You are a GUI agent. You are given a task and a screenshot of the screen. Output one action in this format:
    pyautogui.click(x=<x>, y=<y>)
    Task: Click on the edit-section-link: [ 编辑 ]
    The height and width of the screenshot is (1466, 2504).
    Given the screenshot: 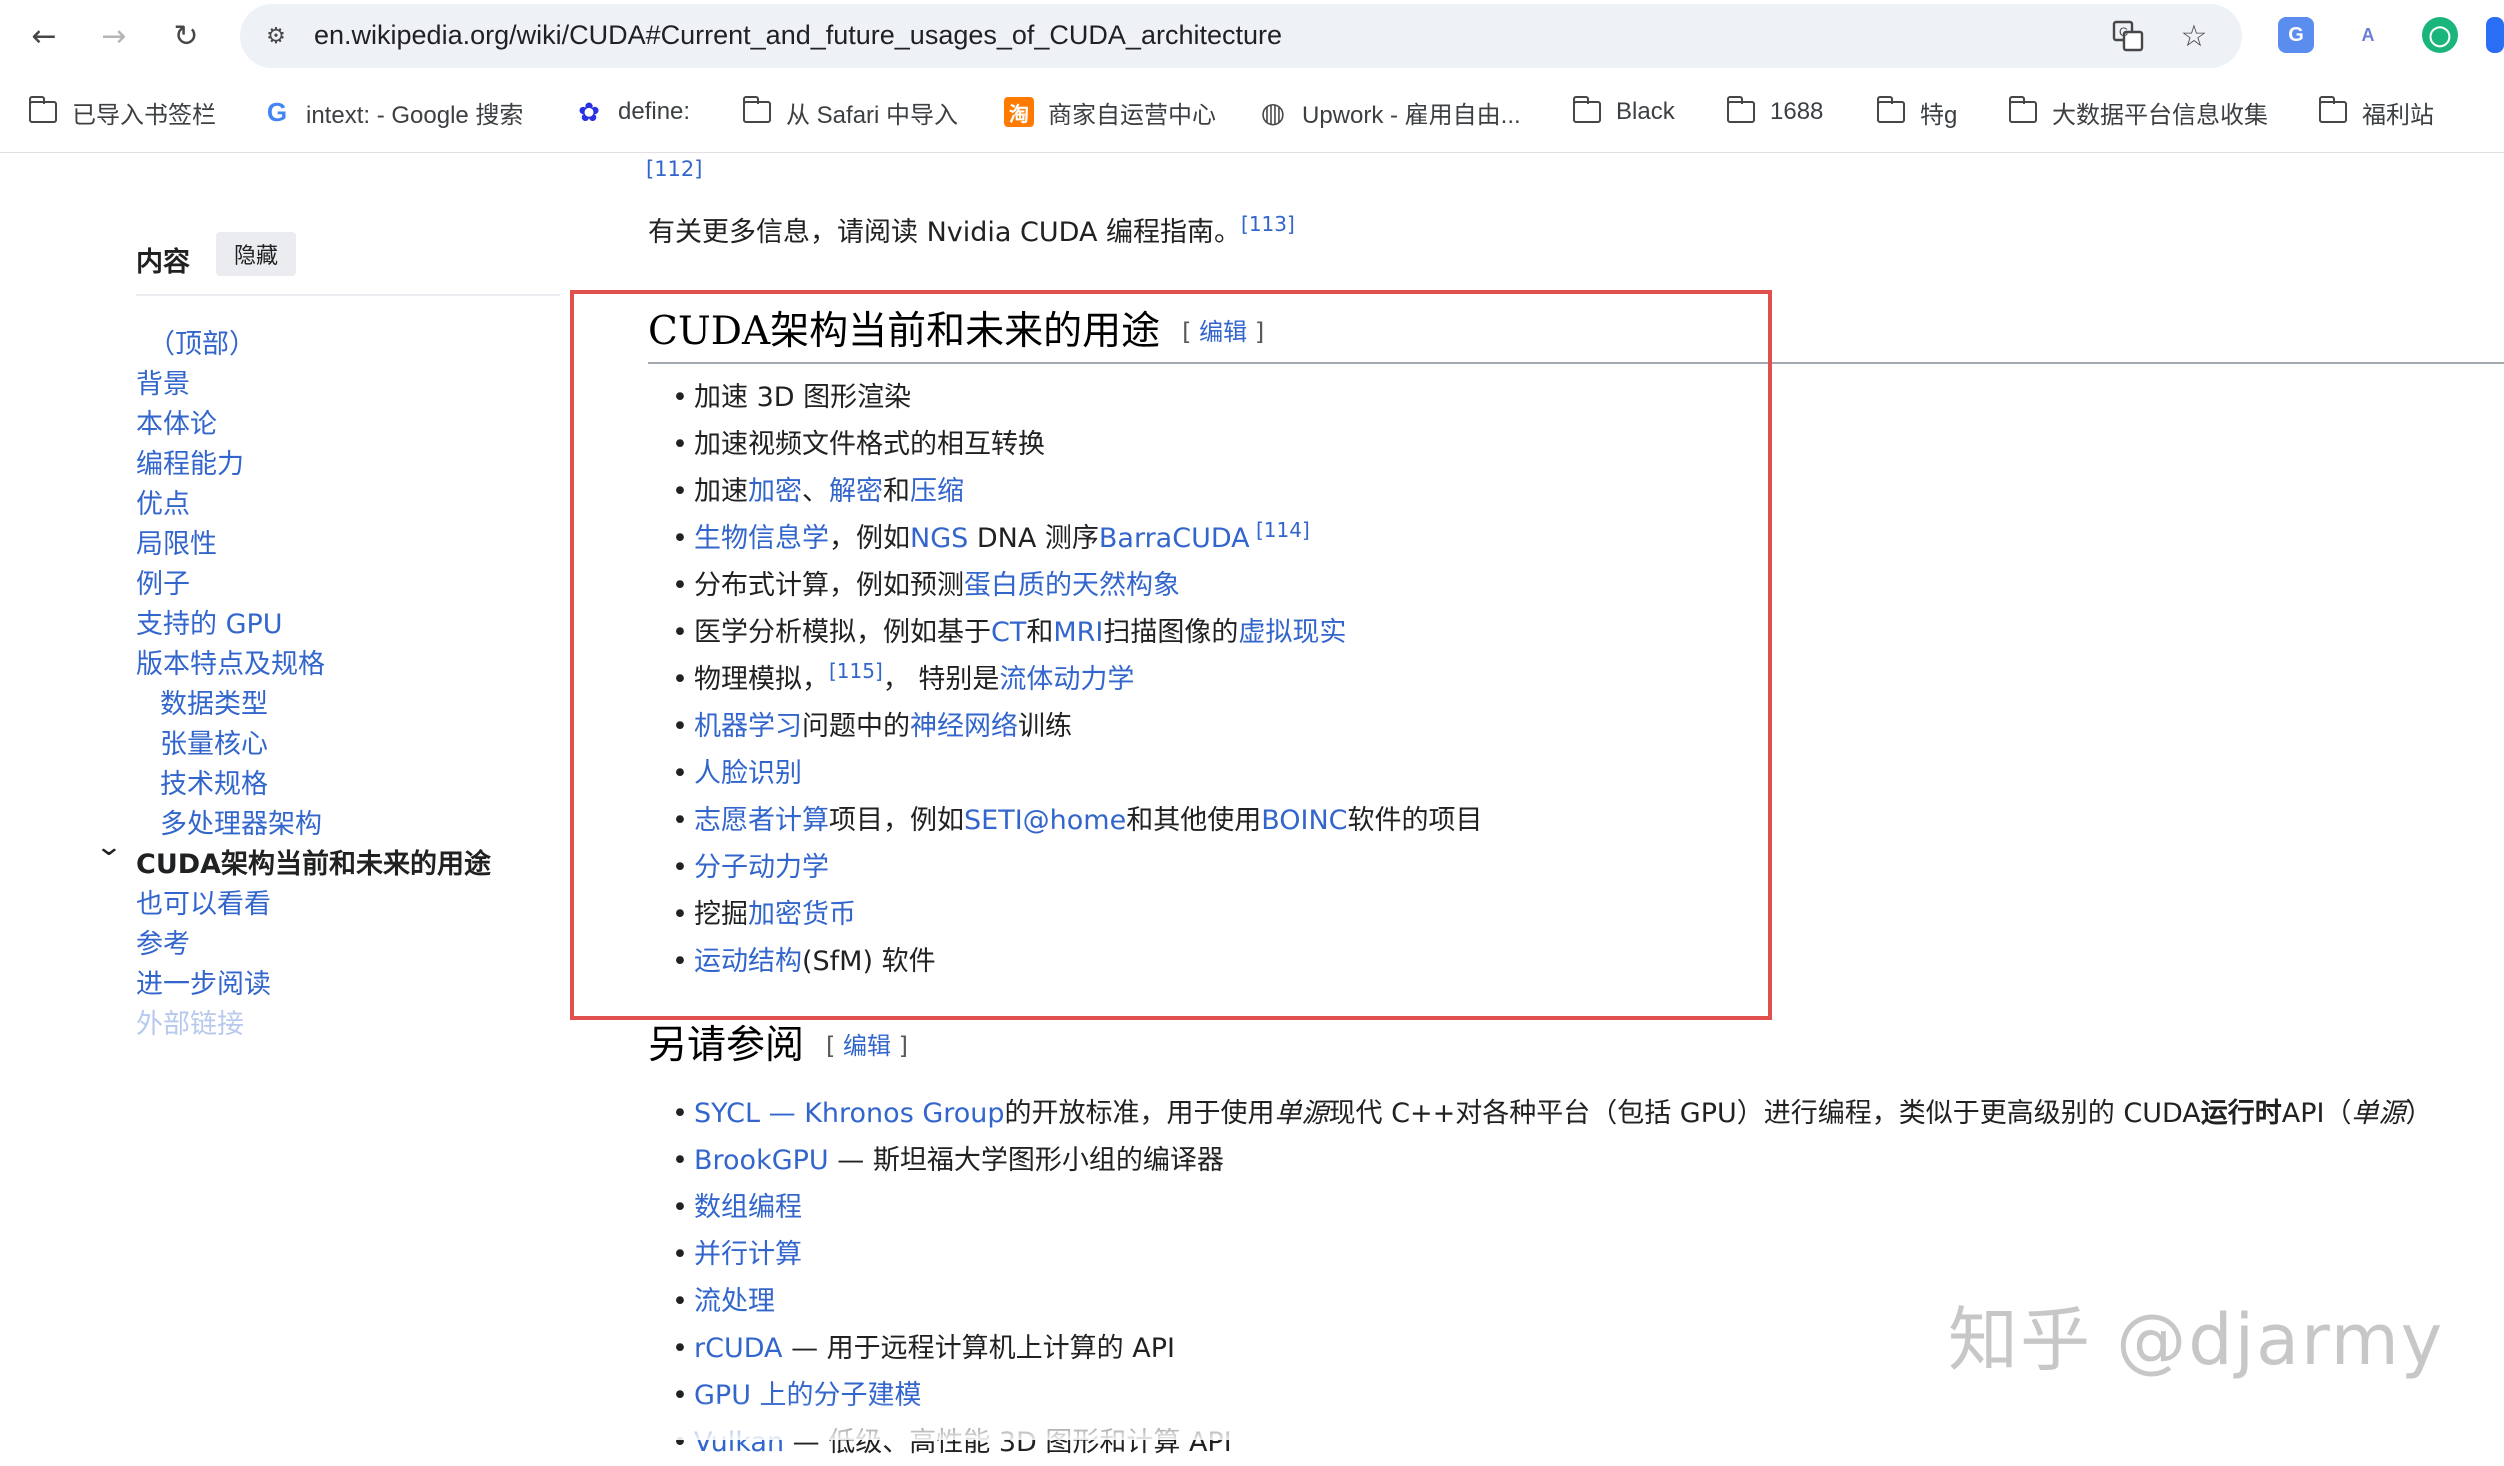 What is the action you would take?
    pyautogui.click(x=867, y=1046)
    